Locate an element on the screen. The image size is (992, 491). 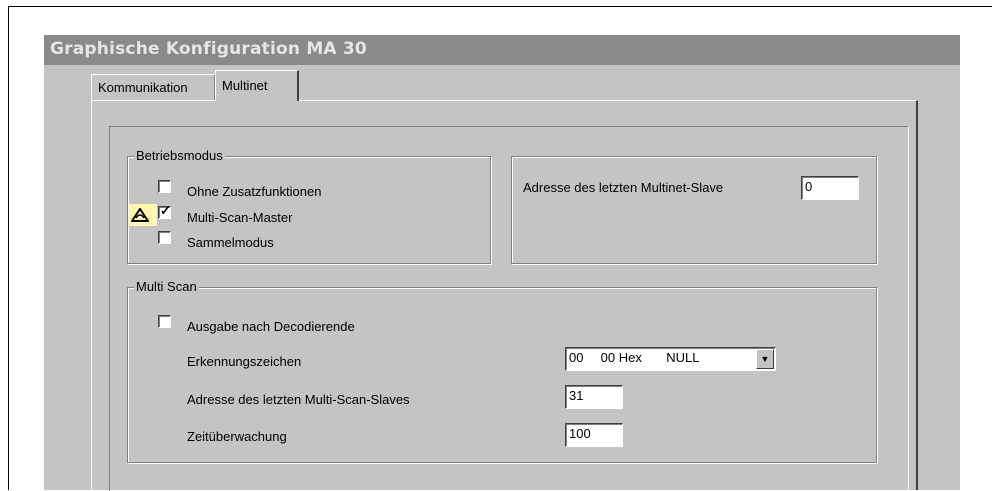
zeitueberwachung-value: 100 is located at coordinates (580, 433).